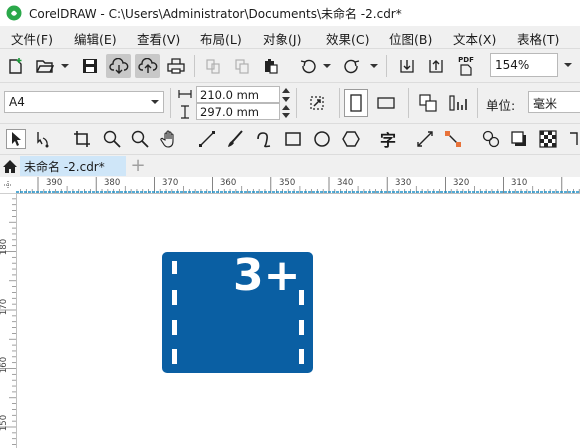  Describe the element at coordinates (65, 66) in the screenshot. I see `open-dropdown-icon` at that location.